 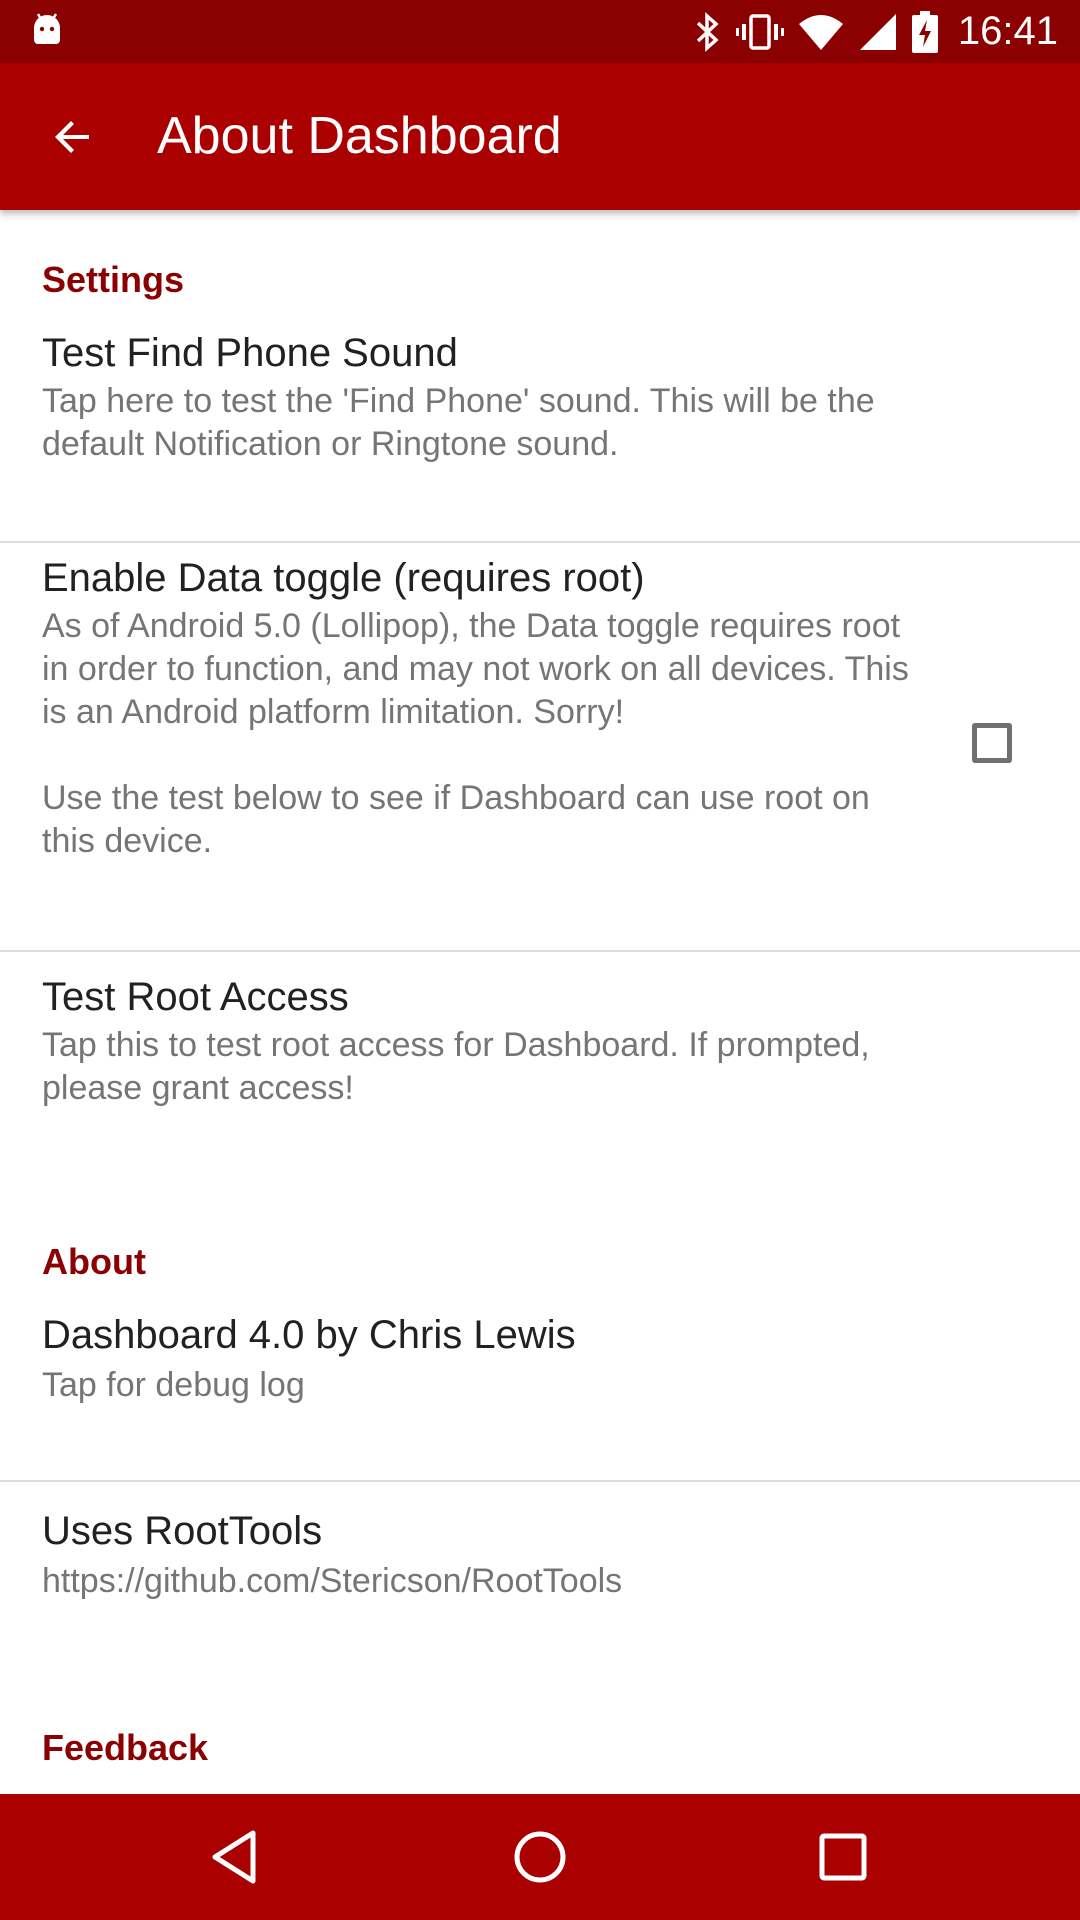 I want to click on nav-back-button, so click(x=235, y=1857).